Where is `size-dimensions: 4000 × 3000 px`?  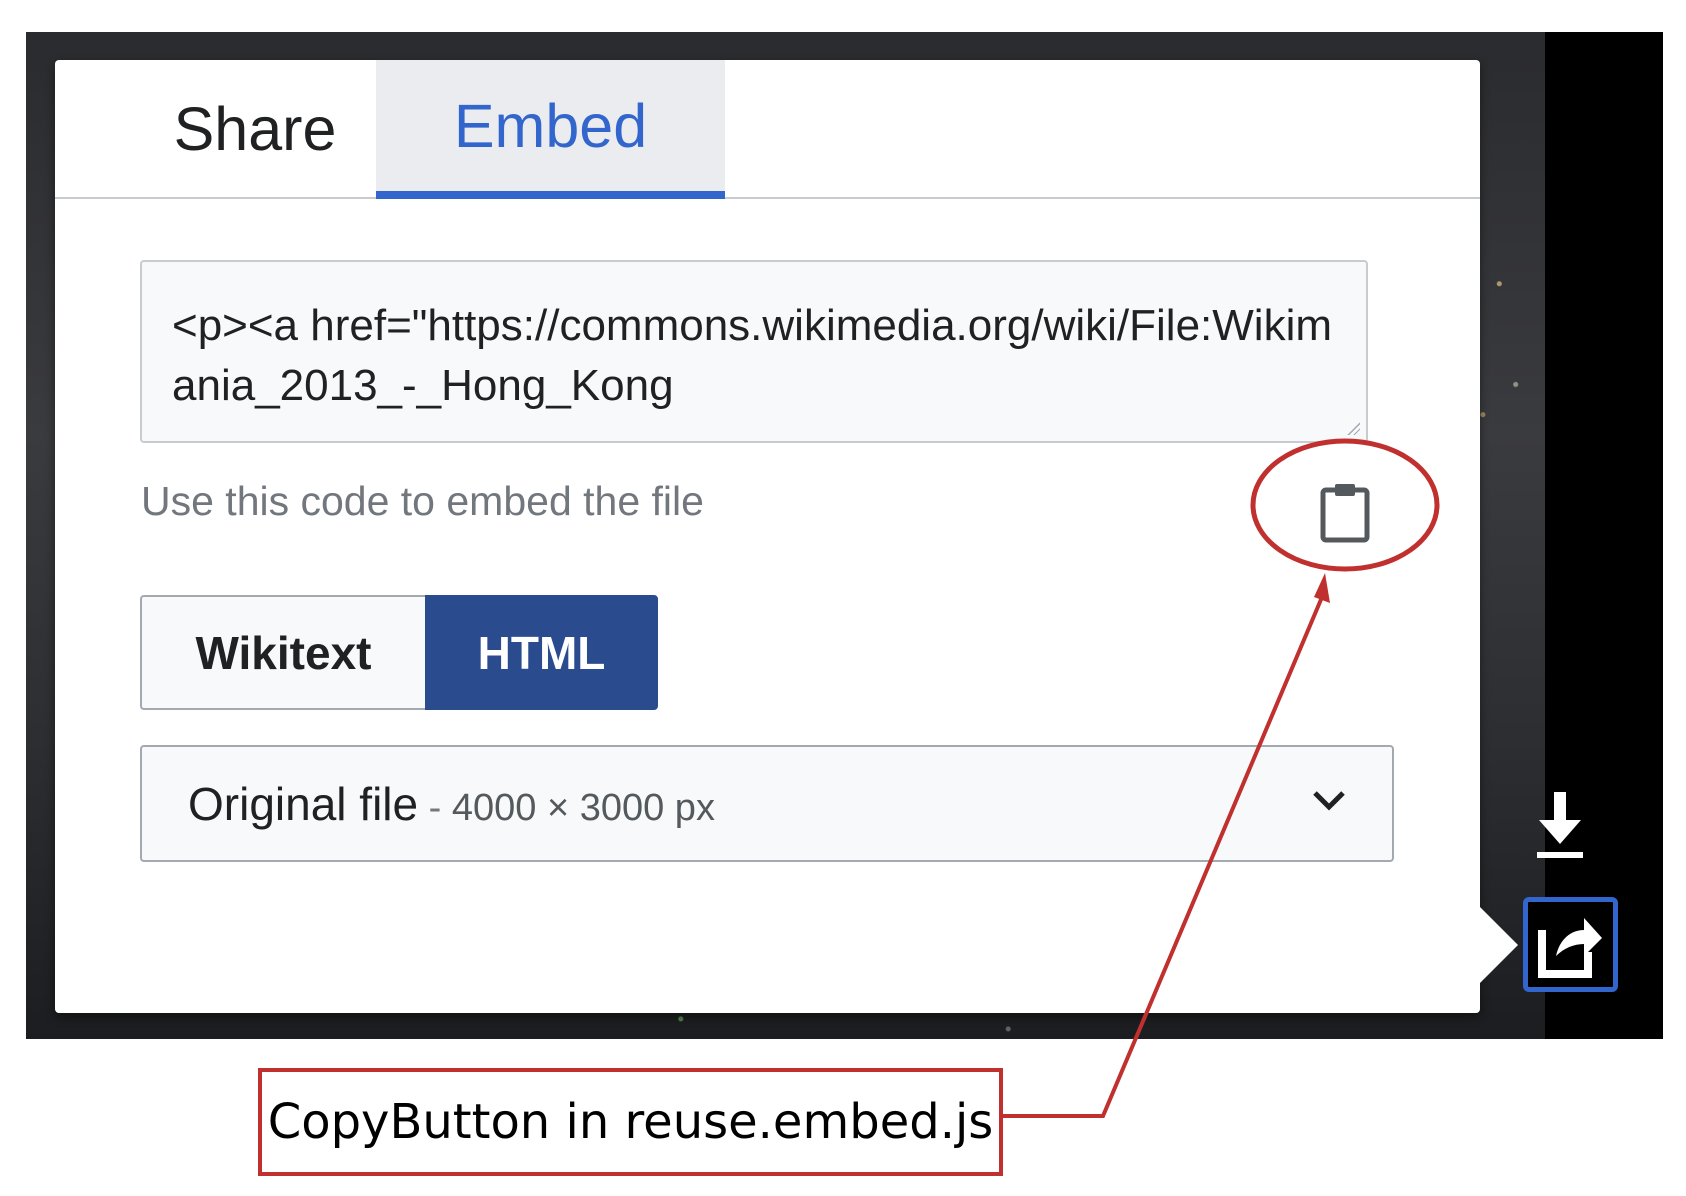 size-dimensions: 4000 × 3000 px is located at coordinates (583, 808).